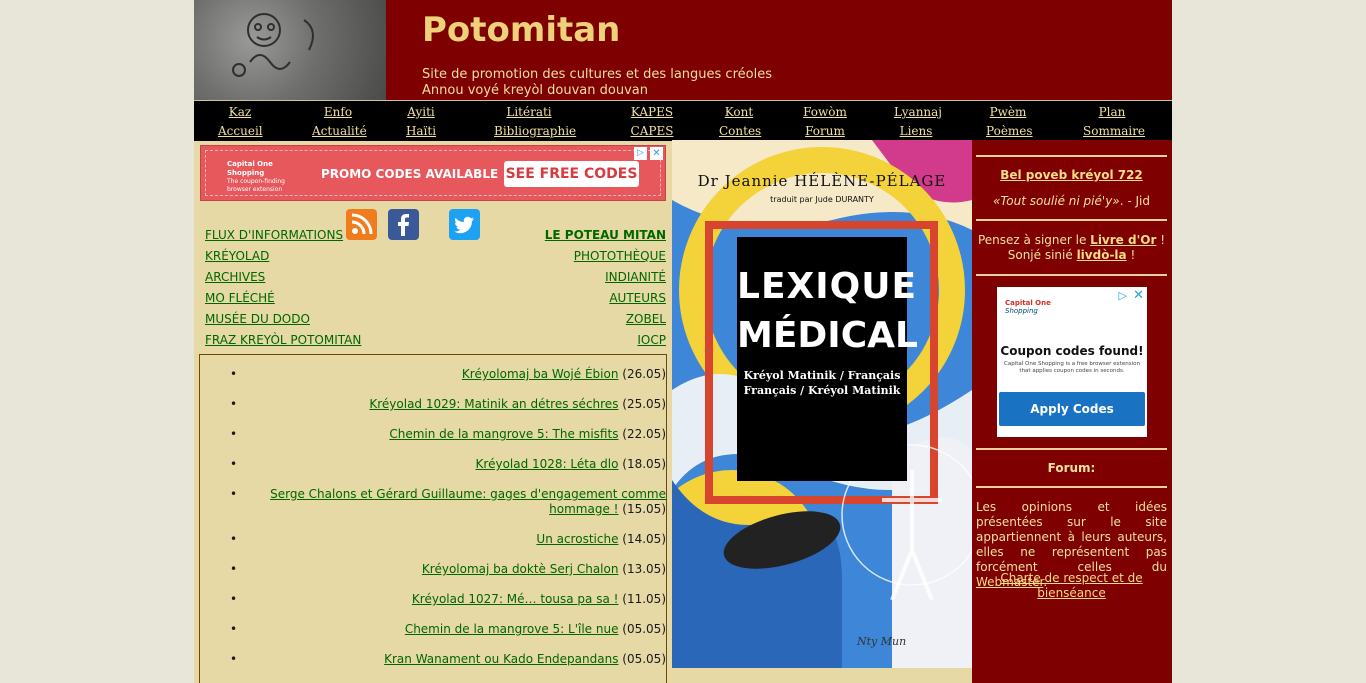 The height and width of the screenshot is (683, 1366). Describe the element at coordinates (1034, 240) in the screenshot. I see `guestbook-text: Pensez à signer le` at that location.